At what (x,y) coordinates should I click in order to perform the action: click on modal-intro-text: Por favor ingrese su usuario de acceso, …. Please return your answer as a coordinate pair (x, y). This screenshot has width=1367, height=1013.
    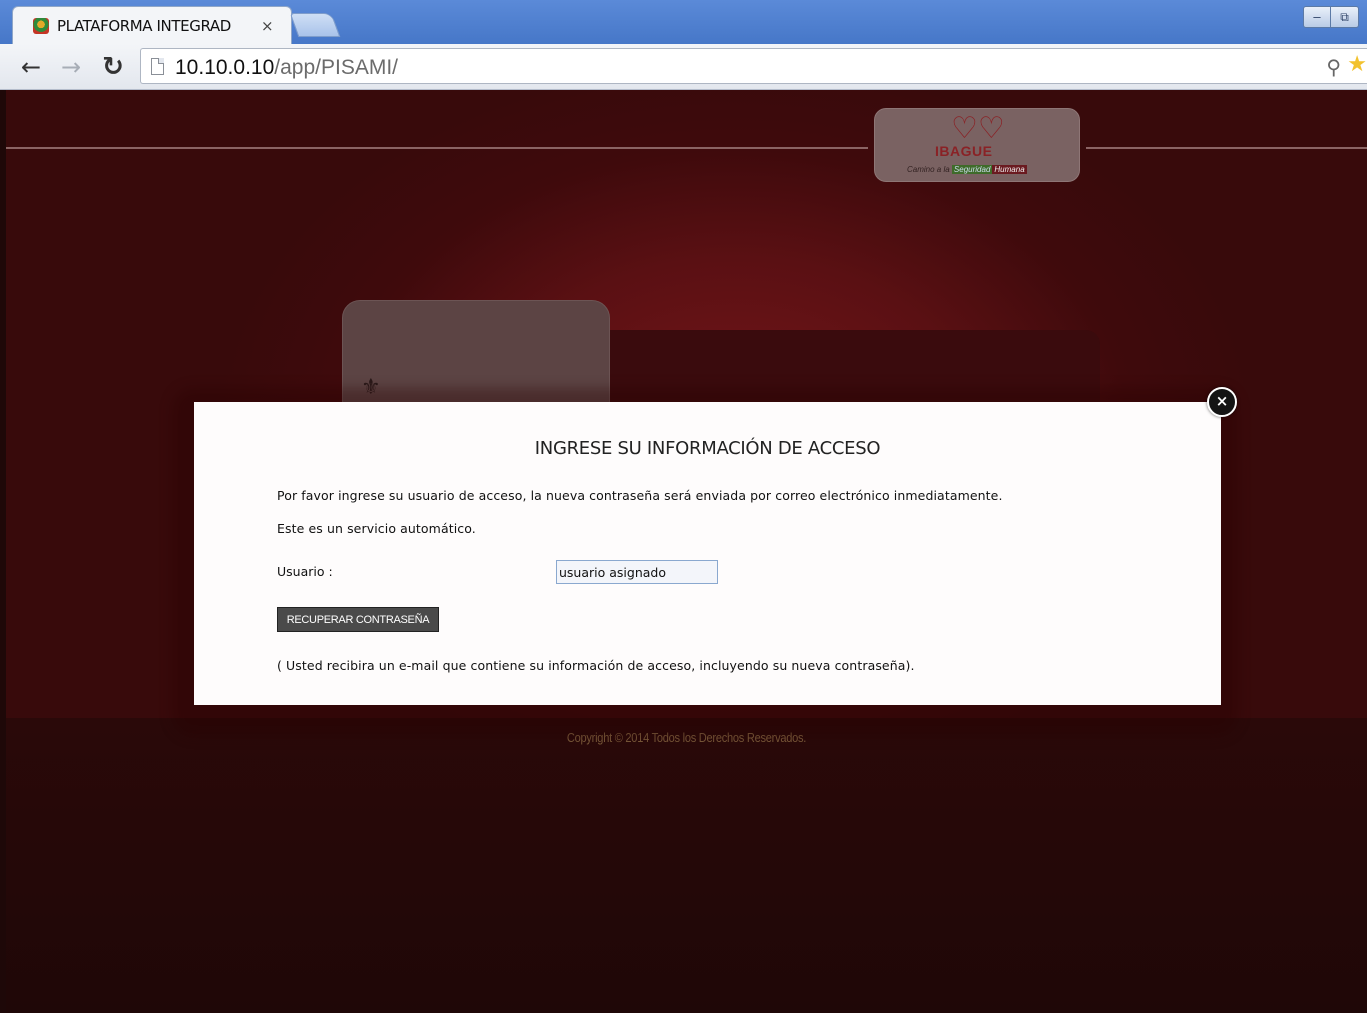
    Looking at the image, I should click on (640, 495).